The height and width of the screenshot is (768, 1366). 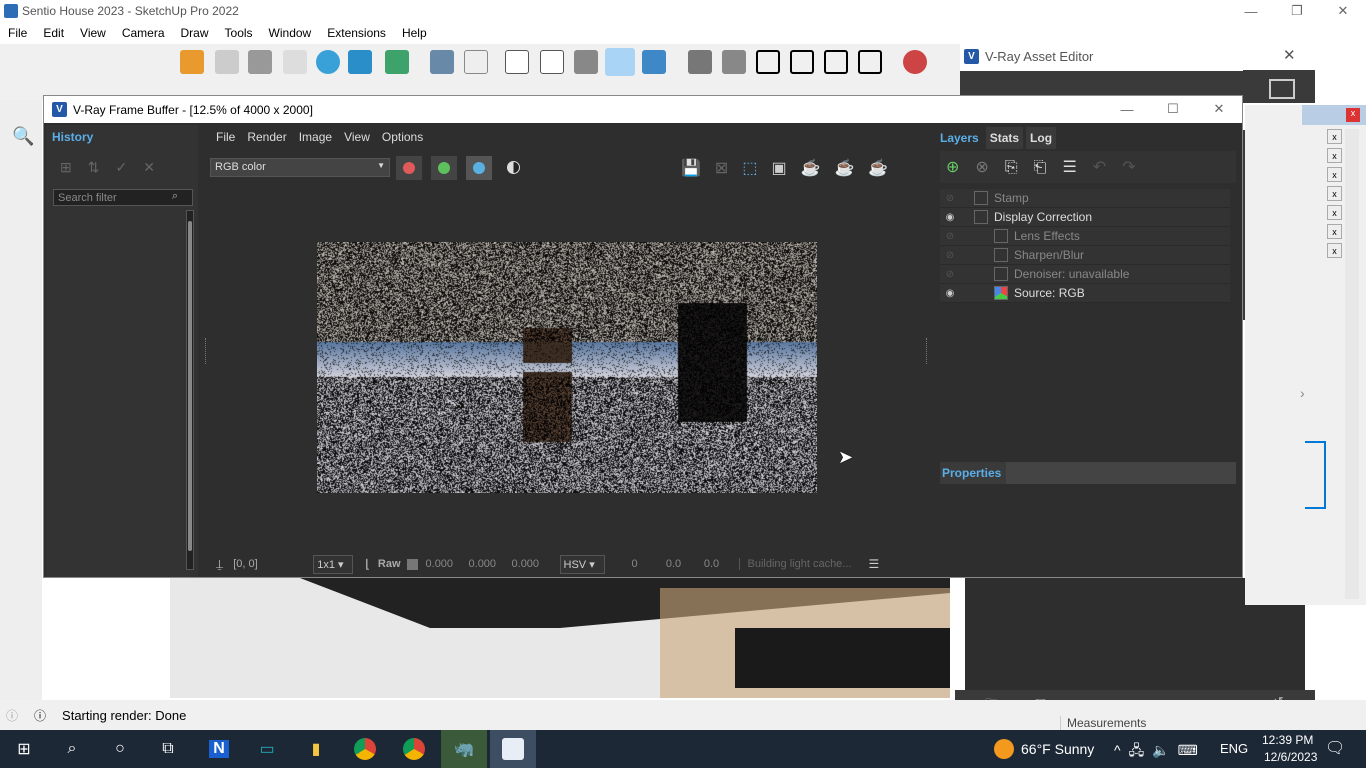 What do you see at coordinates (654, 62) in the screenshot?
I see `style-icon` at bounding box center [654, 62].